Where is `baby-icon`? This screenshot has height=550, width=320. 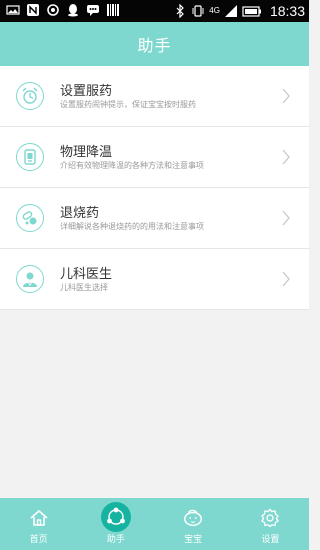
baby-icon is located at coordinates (193, 518).